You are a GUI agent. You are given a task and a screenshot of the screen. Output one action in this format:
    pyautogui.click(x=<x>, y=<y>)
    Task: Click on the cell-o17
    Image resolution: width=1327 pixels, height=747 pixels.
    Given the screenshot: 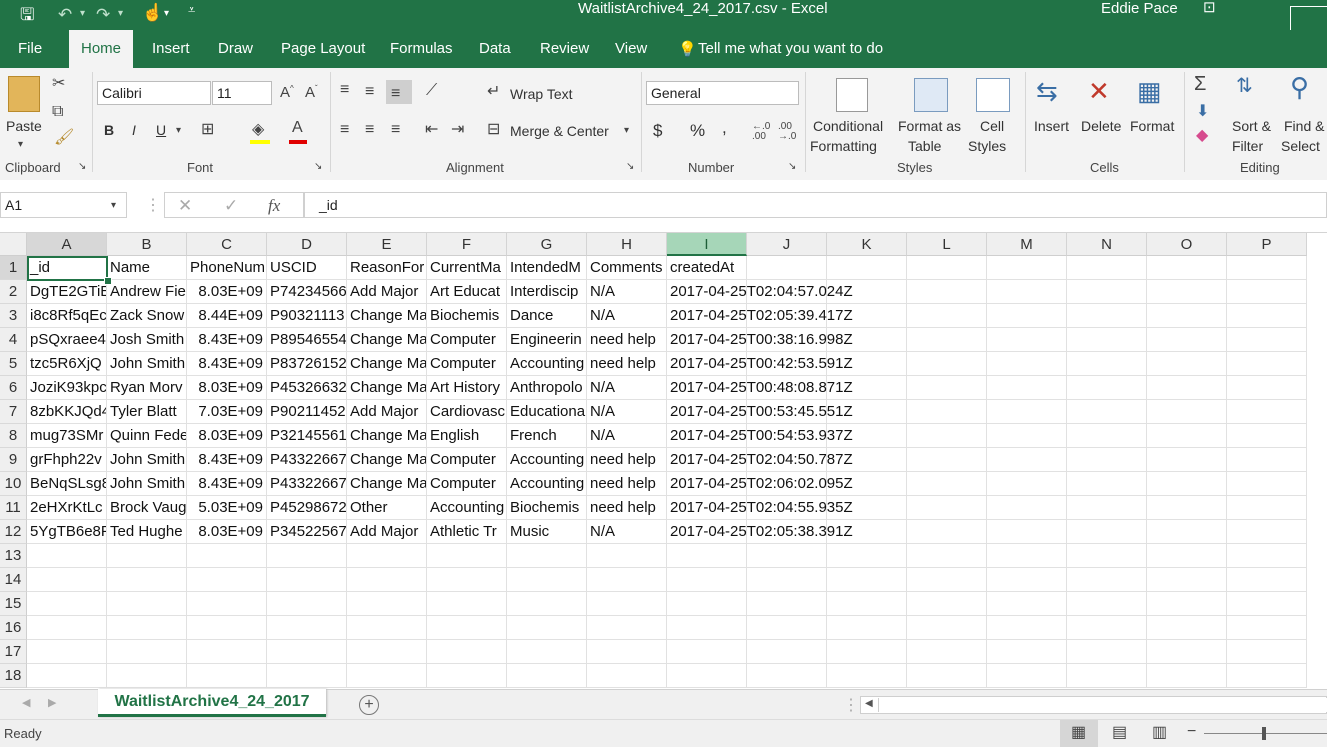 What is the action you would take?
    pyautogui.click(x=1187, y=652)
    